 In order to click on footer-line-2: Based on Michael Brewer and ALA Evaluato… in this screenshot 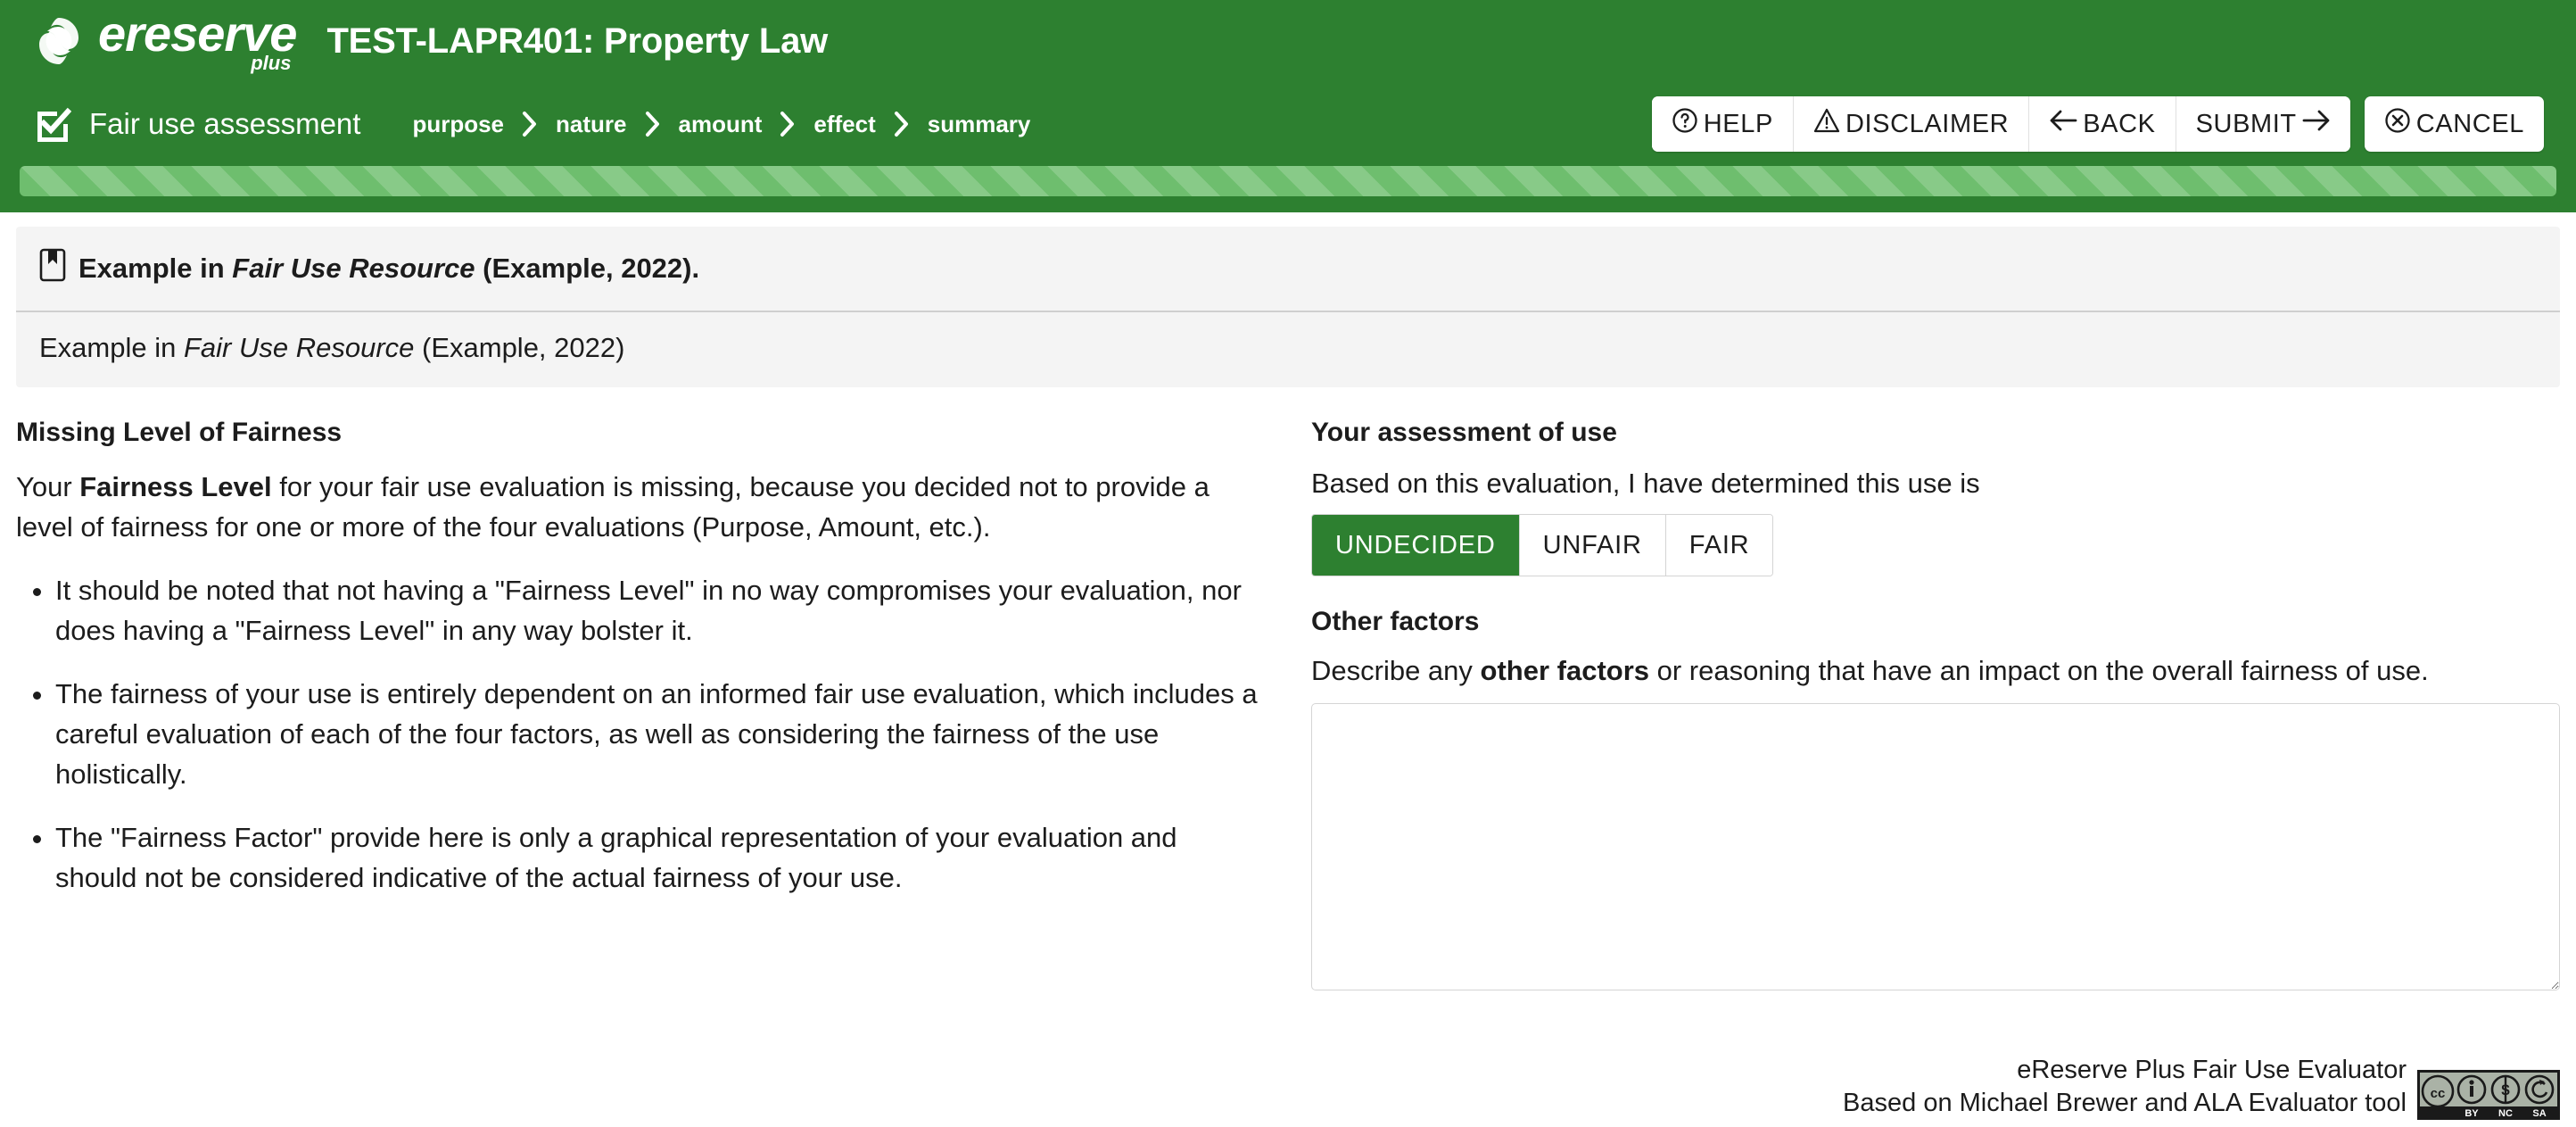, I will do `click(2125, 1102)`.